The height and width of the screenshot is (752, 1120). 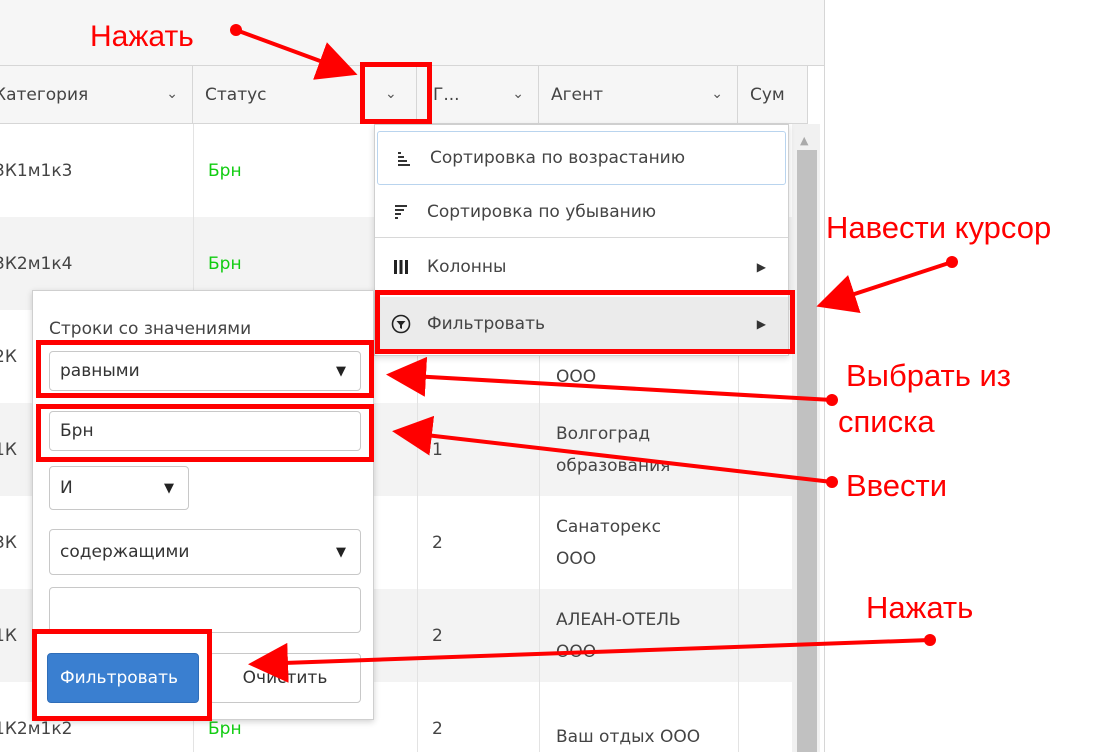 I want to click on annotation-hover: Навести курсор, so click(x=939, y=227).